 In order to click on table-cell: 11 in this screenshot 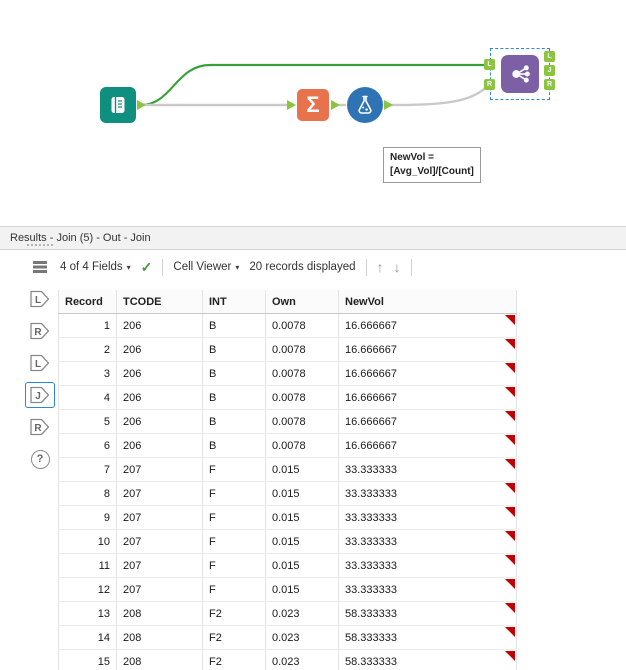, I will do `click(87, 565)`.